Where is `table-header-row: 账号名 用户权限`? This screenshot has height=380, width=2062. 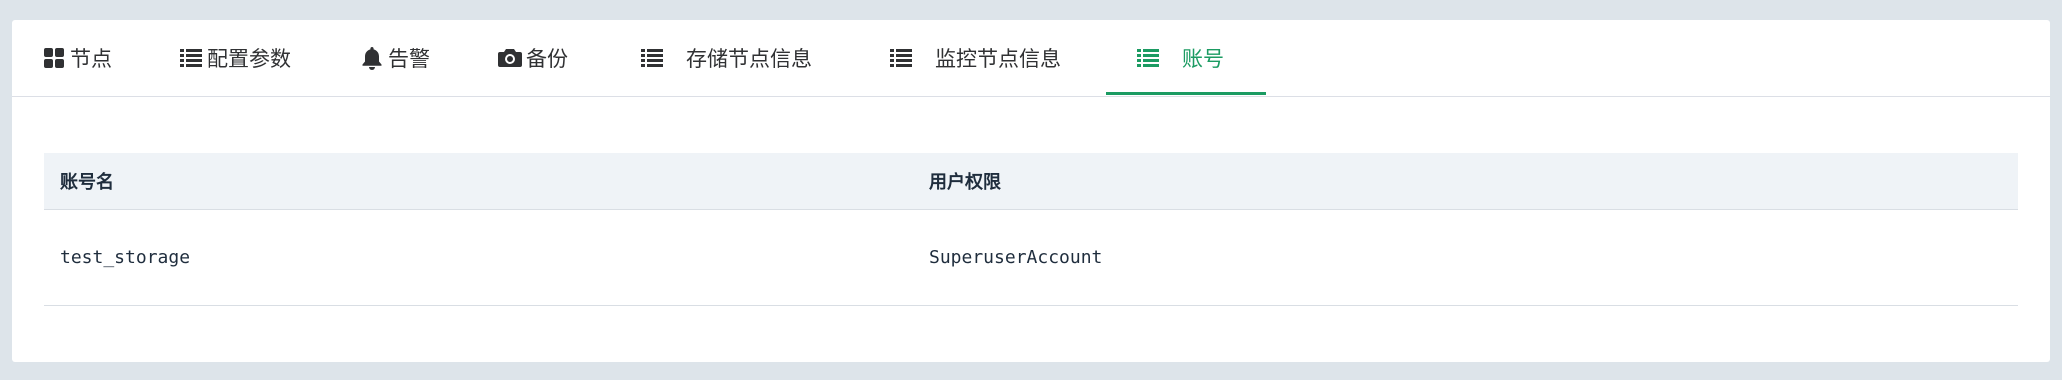
table-header-row: 账号名 用户权限 is located at coordinates (1031, 181).